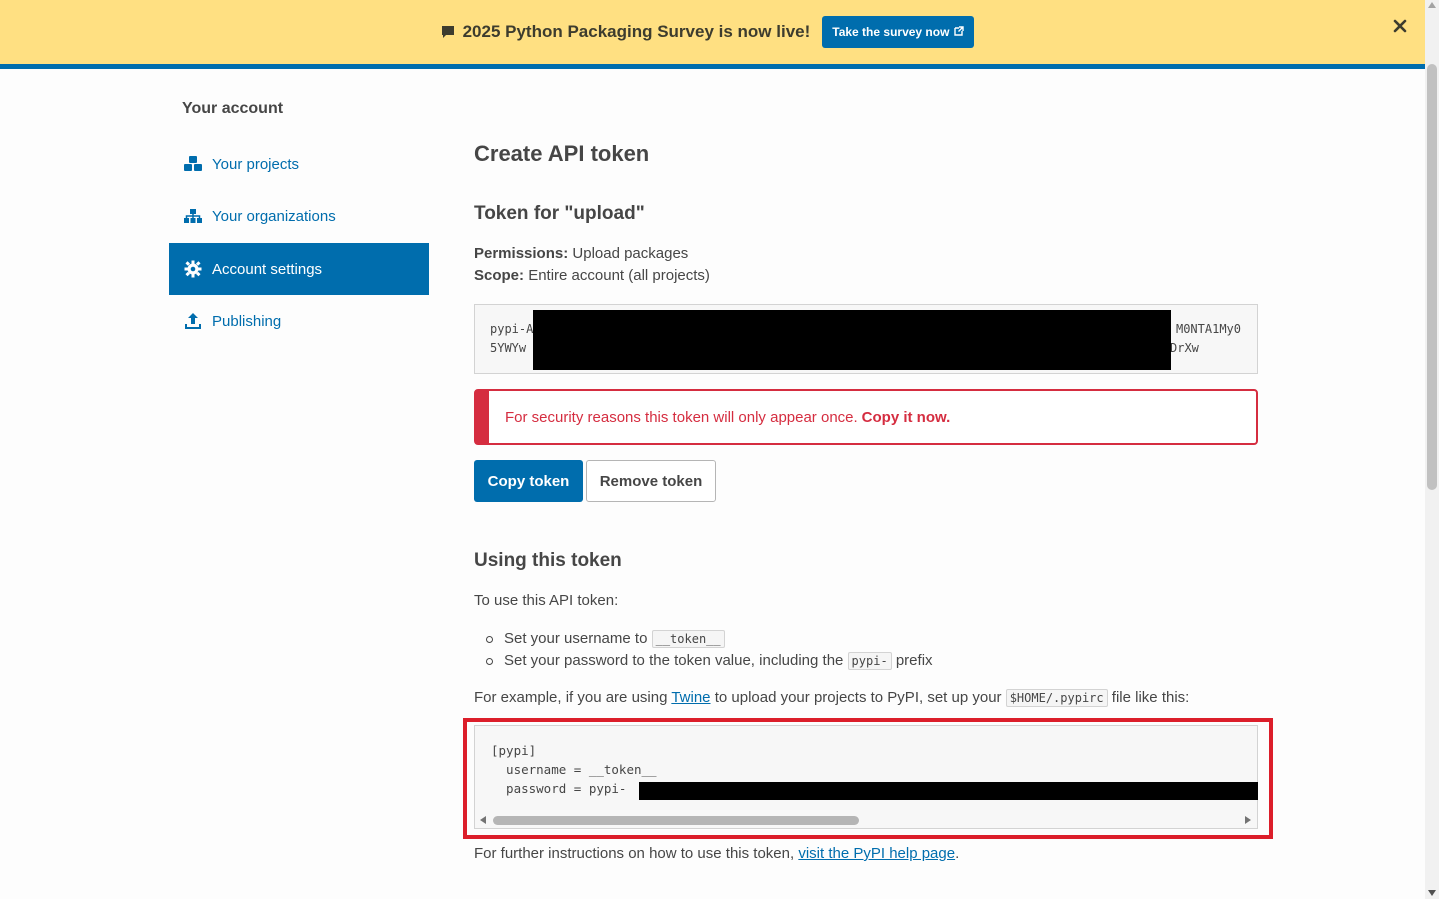 This screenshot has height=899, width=1439. What do you see at coordinates (959, 32) in the screenshot?
I see `external-link-icon` at bounding box center [959, 32].